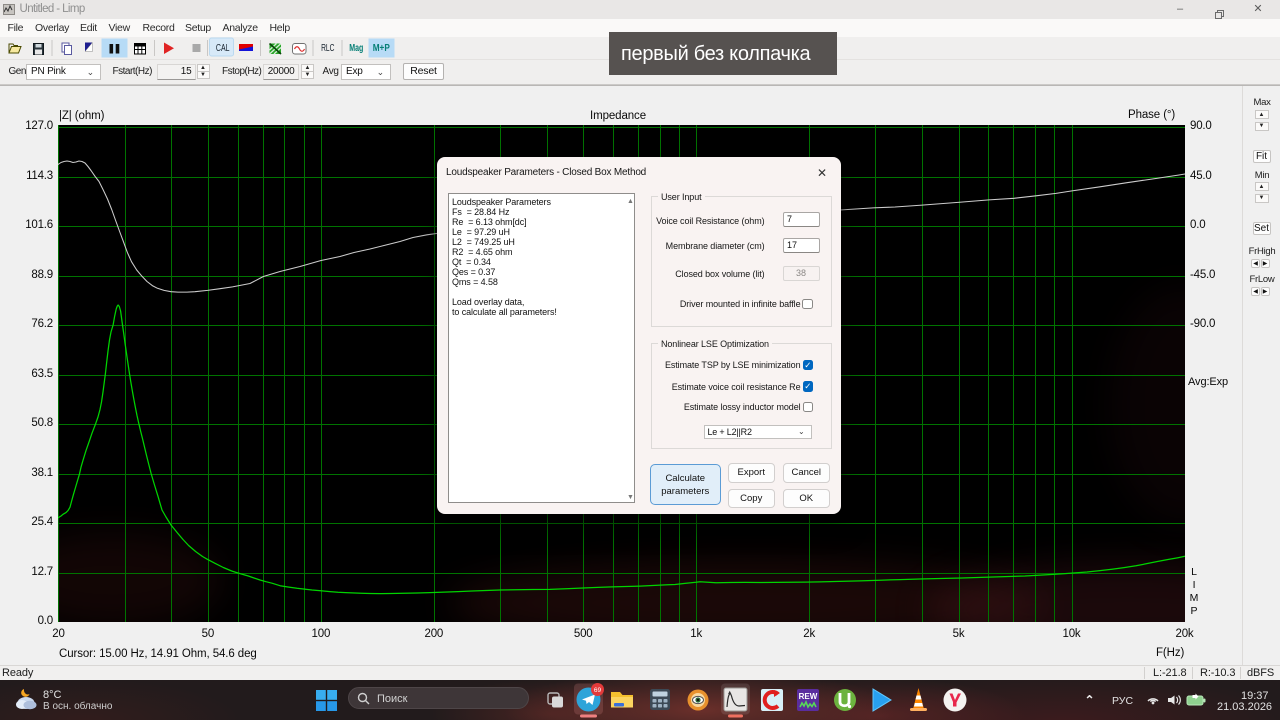 This screenshot has height=720, width=1280. What do you see at coordinates (808, 696) in the screenshot?
I see `svg-text: REW` at bounding box center [808, 696].